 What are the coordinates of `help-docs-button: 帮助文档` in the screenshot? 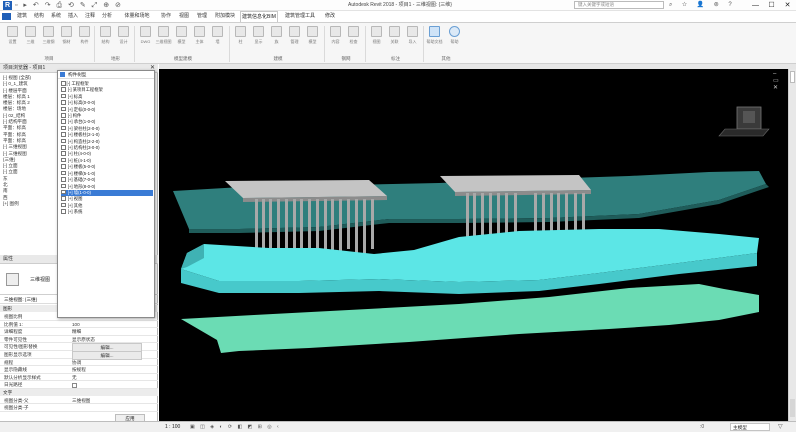 It's located at (434, 38).